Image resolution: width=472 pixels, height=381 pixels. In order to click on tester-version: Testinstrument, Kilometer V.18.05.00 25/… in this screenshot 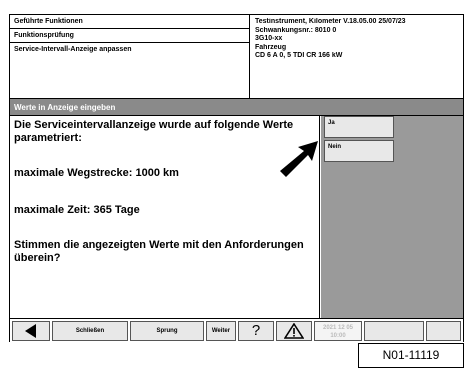, I will do `click(330, 21)`.